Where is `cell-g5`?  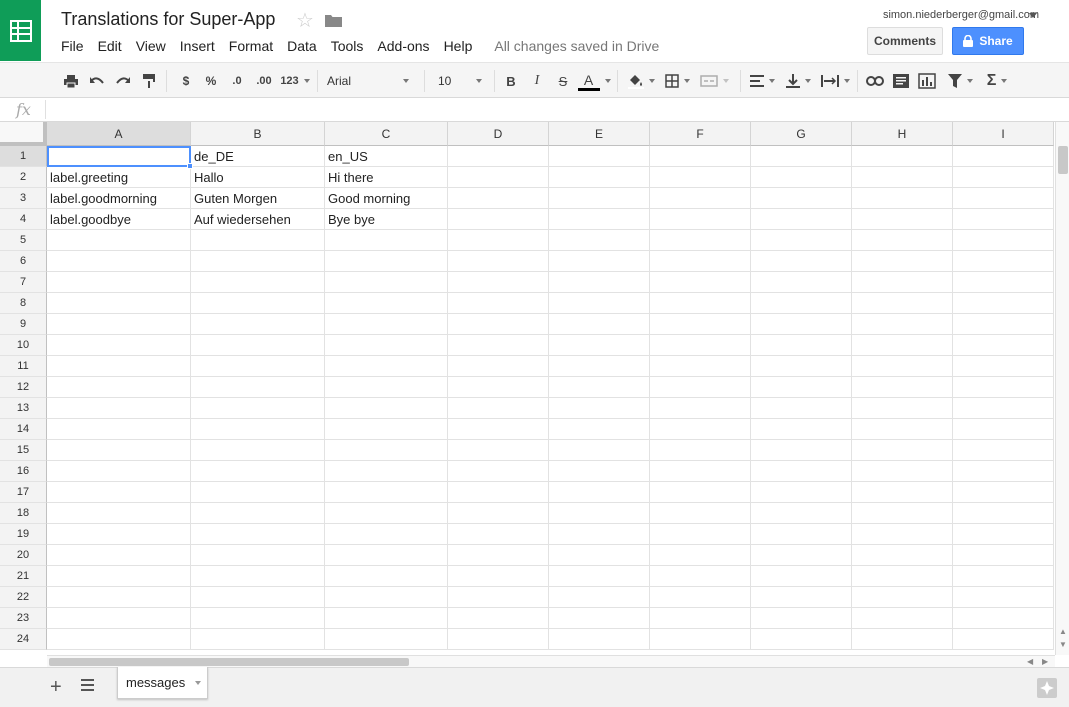
cell-g5 is located at coordinates (801, 240).